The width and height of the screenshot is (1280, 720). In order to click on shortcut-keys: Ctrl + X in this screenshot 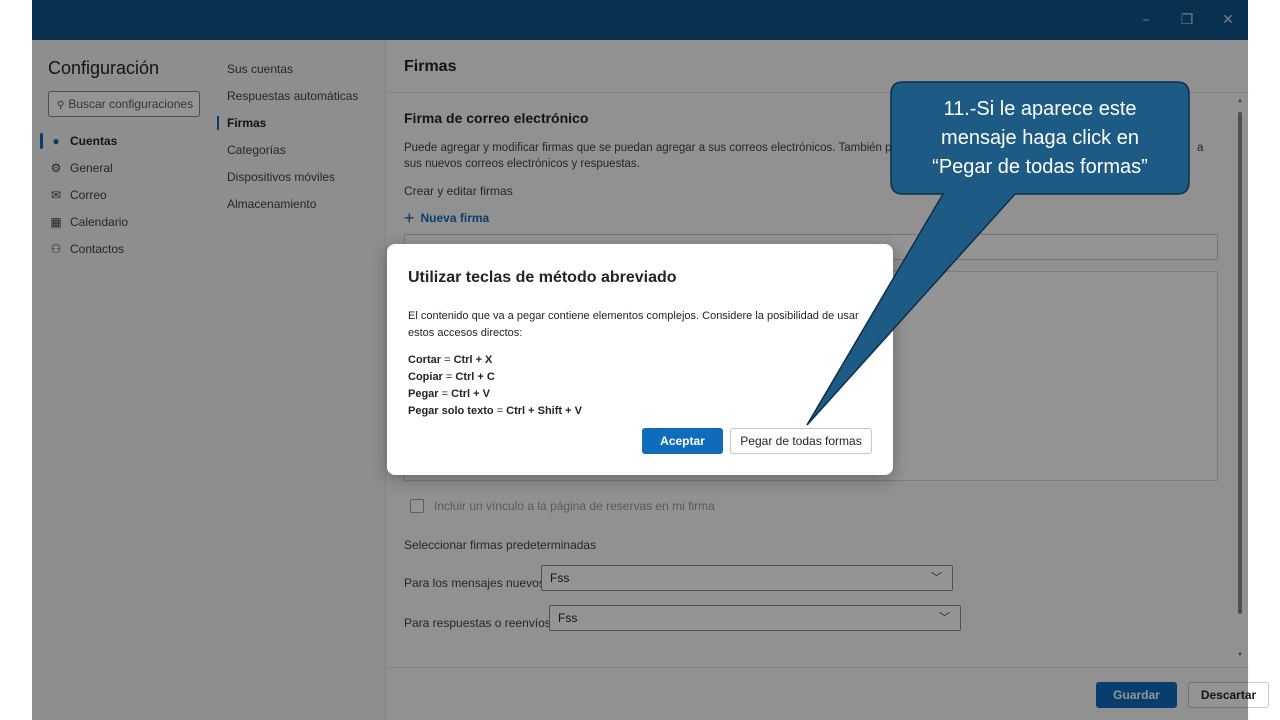, I will do `click(473, 360)`.